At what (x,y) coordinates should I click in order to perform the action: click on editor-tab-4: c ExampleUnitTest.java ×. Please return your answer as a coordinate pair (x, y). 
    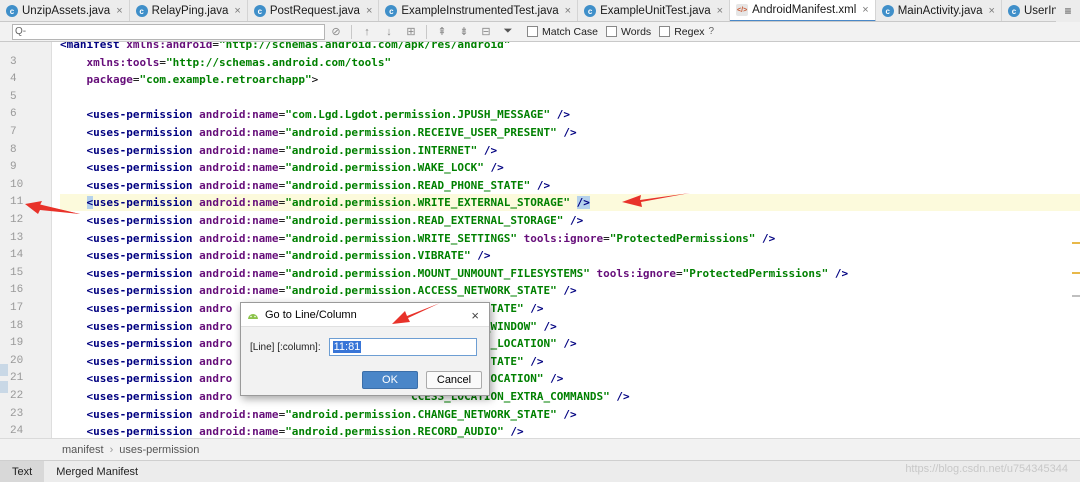
    Looking at the image, I should click on (654, 10).